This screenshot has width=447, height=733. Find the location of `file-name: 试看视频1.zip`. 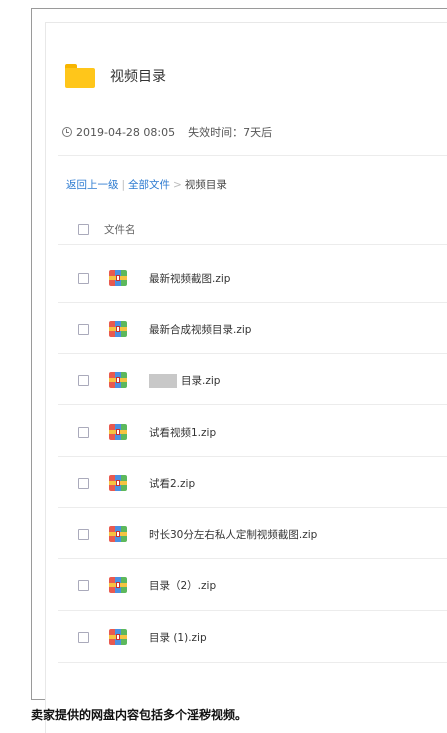

file-name: 试看视频1.zip is located at coordinates (182, 432).